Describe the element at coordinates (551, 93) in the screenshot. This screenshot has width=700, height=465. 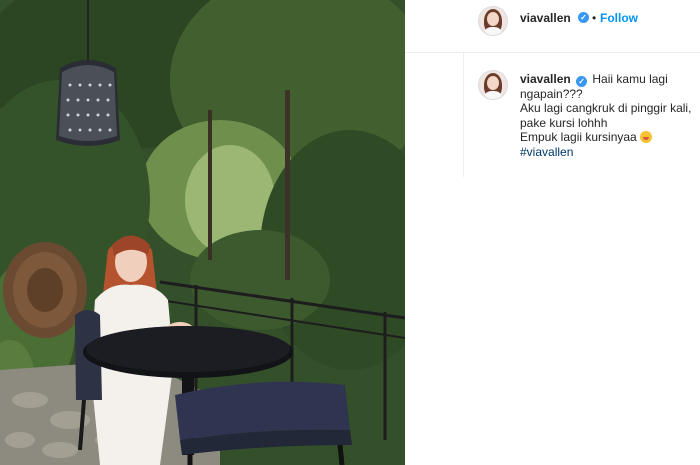
I see `caption-line-2: ngapain???` at that location.